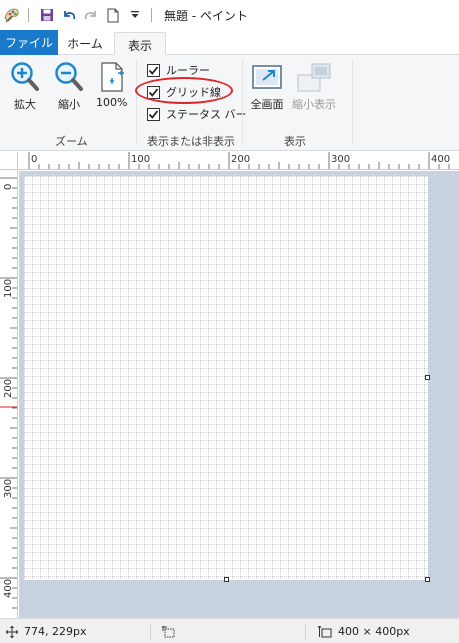 The height and width of the screenshot is (643, 459). Describe the element at coordinates (47, 15) in the screenshot. I see `save-icon` at that location.